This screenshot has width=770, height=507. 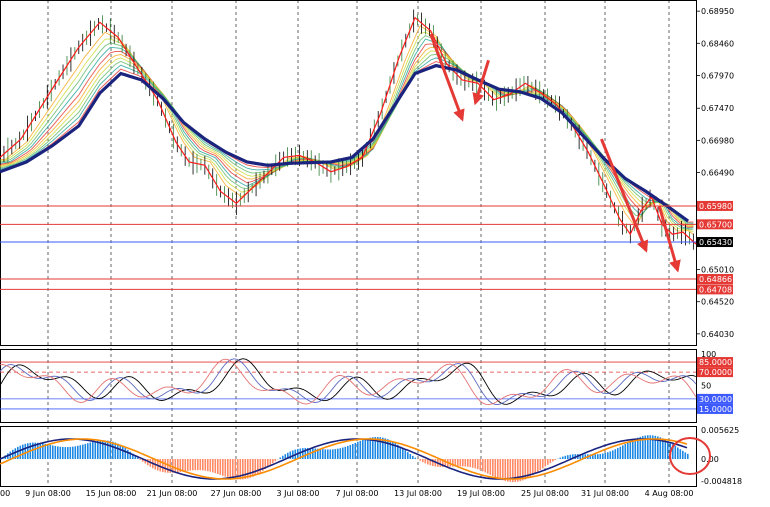 I want to click on oscillator-level-label: 70.0000, so click(x=715, y=372).